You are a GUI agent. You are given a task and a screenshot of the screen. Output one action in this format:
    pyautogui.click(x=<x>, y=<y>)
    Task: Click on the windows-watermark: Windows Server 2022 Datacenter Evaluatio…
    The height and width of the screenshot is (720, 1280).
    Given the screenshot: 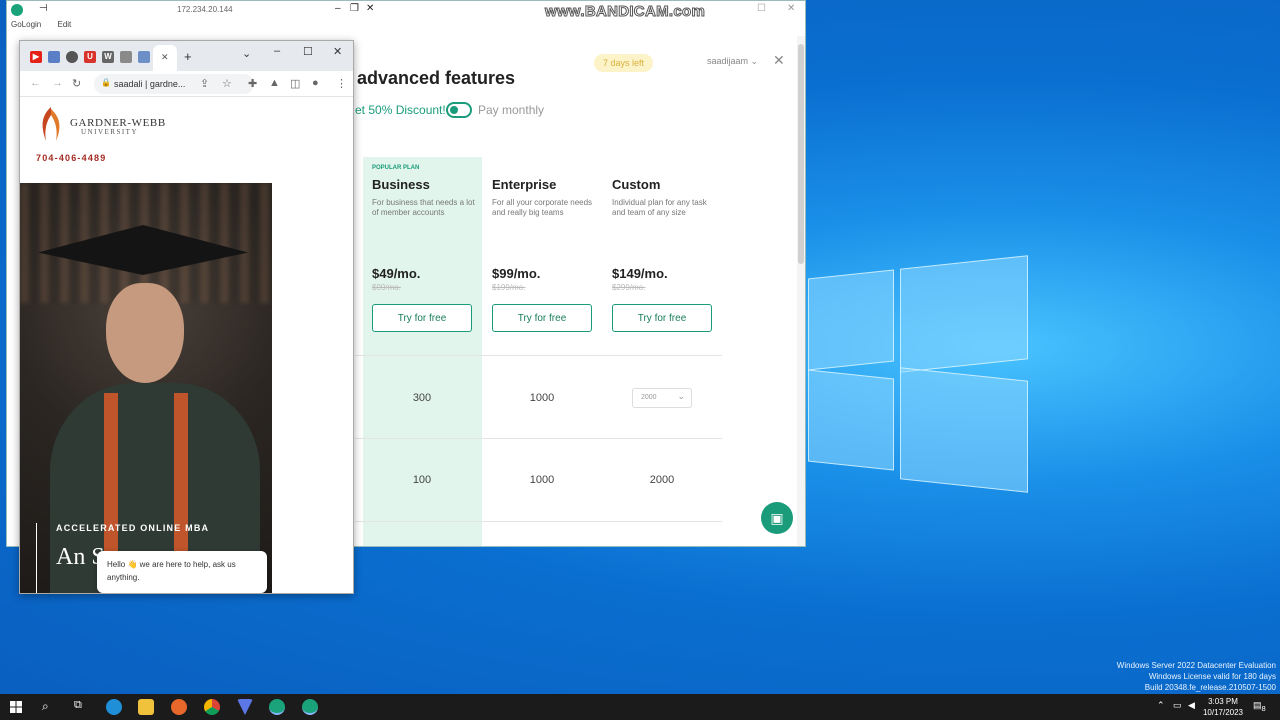 What is the action you would take?
    pyautogui.click(x=1196, y=676)
    